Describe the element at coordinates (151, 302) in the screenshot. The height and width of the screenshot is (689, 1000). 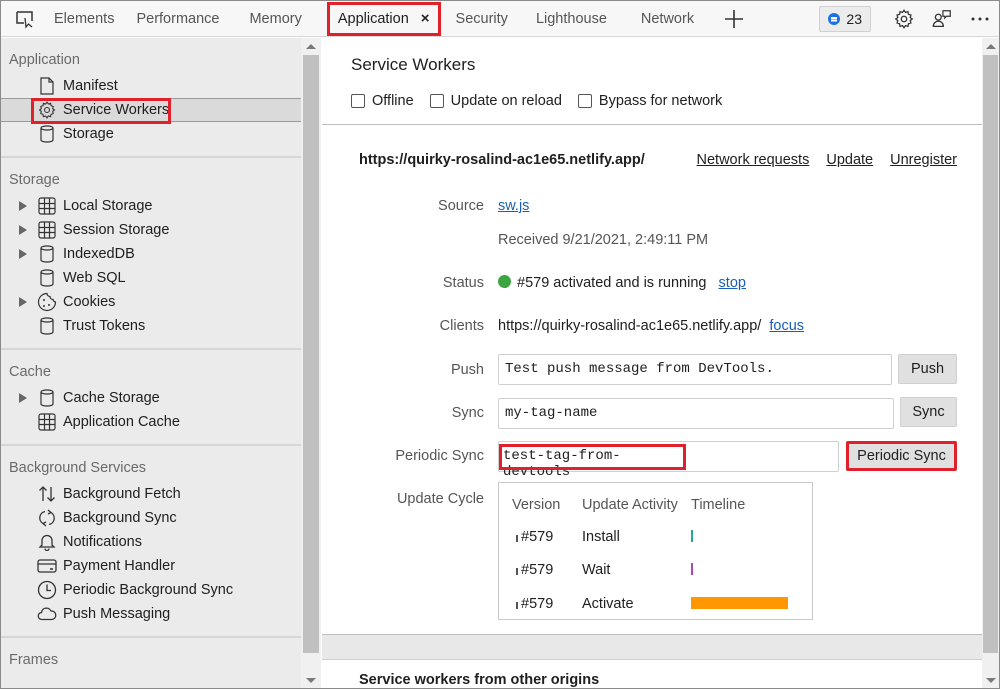
I see `sidebar-item-cookies: Cookies` at that location.